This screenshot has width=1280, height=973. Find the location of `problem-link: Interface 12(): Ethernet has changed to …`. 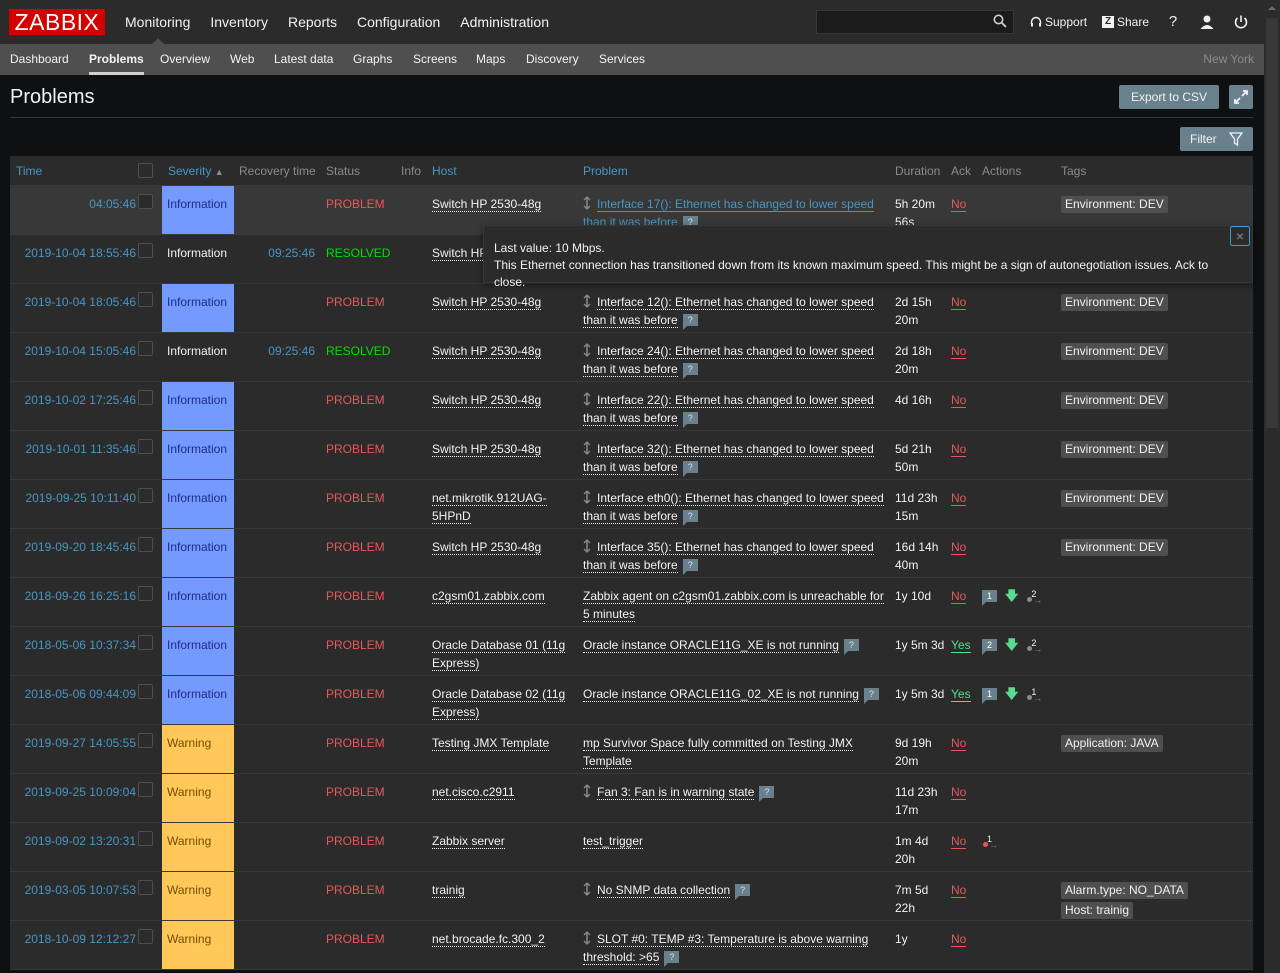

problem-link: Interface 12(): Ethernet has changed to … is located at coordinates (728, 311).